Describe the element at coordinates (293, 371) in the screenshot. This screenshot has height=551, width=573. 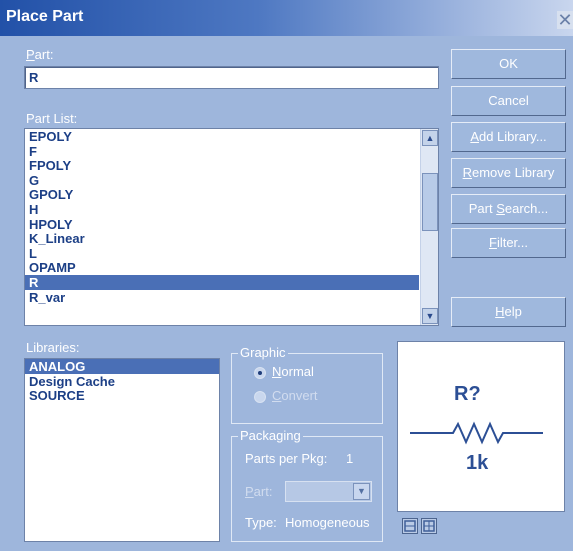
I see `normal-radio-label: Normal` at that location.